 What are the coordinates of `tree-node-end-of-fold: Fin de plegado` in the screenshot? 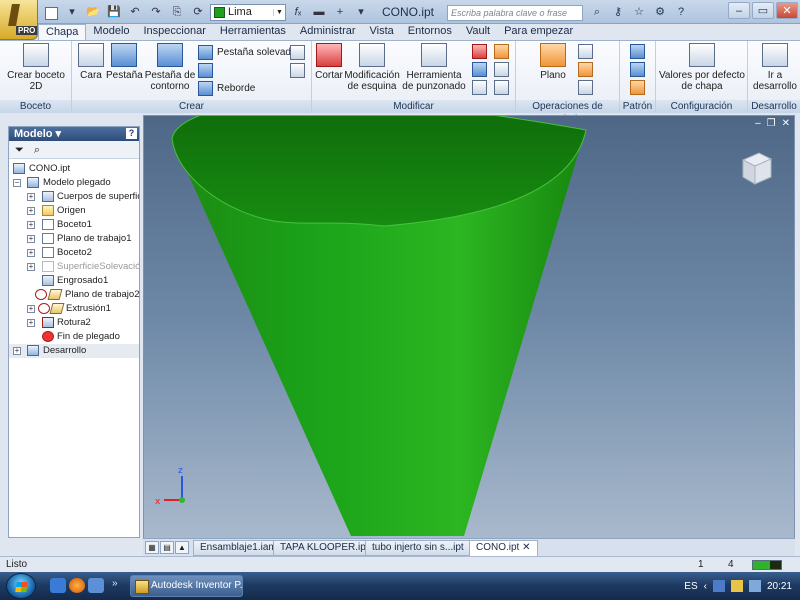 It's located at (74, 337).